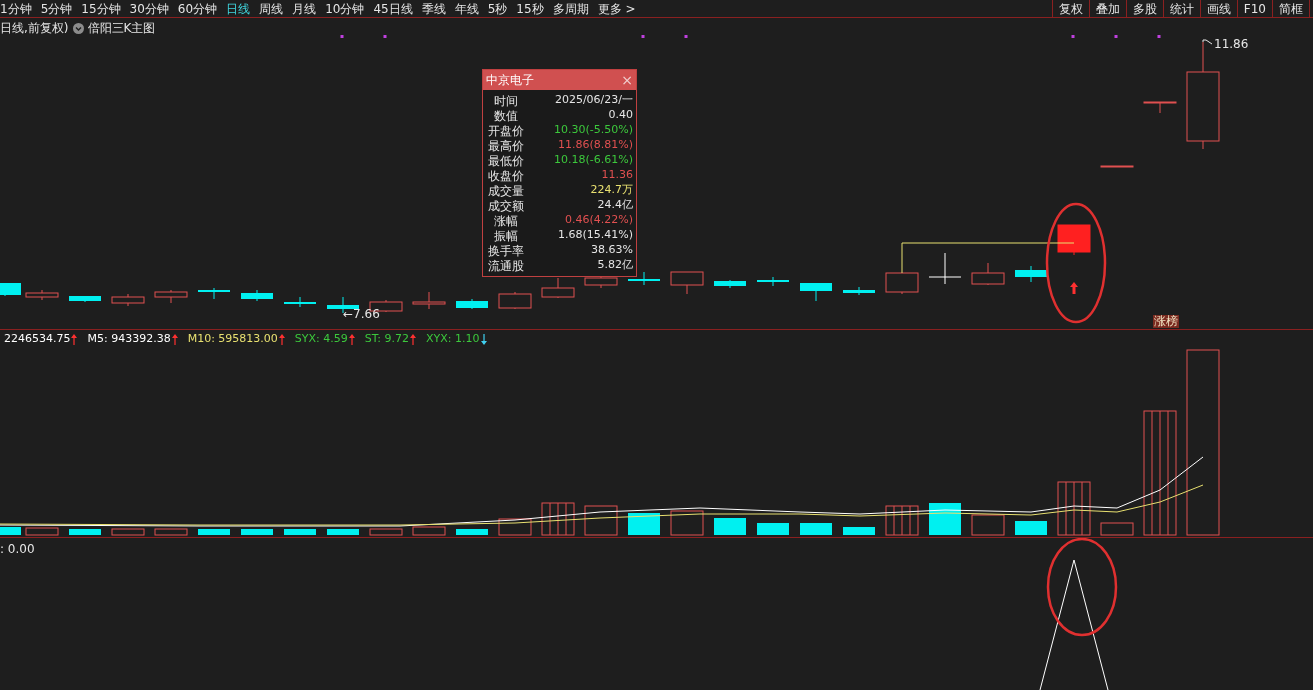 The height and width of the screenshot is (690, 1313). What do you see at coordinates (497, 9) in the screenshot?
I see `period-tab: 5秒` at bounding box center [497, 9].